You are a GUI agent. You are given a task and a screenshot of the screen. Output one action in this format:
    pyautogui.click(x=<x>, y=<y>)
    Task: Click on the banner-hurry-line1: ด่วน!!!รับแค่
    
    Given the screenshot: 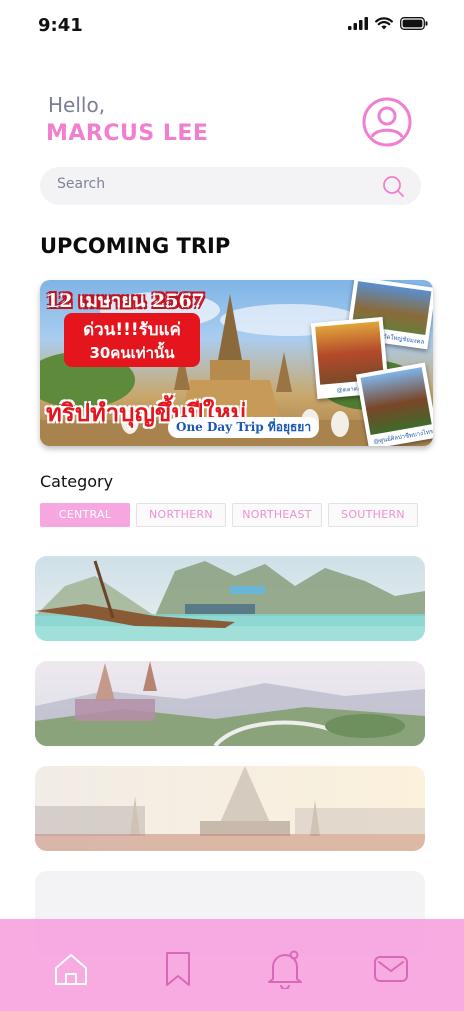 What is the action you would take?
    pyautogui.click(x=132, y=330)
    